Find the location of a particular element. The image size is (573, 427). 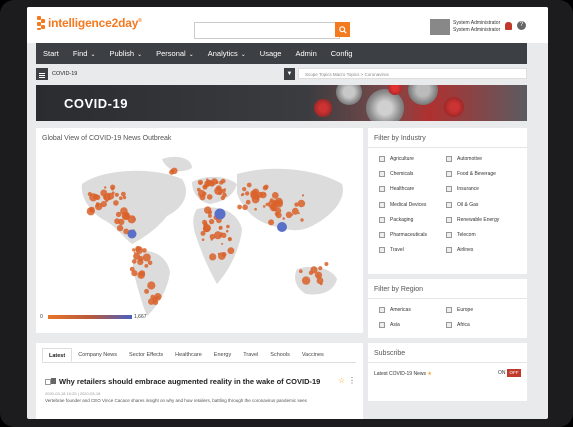

tab-company-news: Company News is located at coordinates (97, 355).